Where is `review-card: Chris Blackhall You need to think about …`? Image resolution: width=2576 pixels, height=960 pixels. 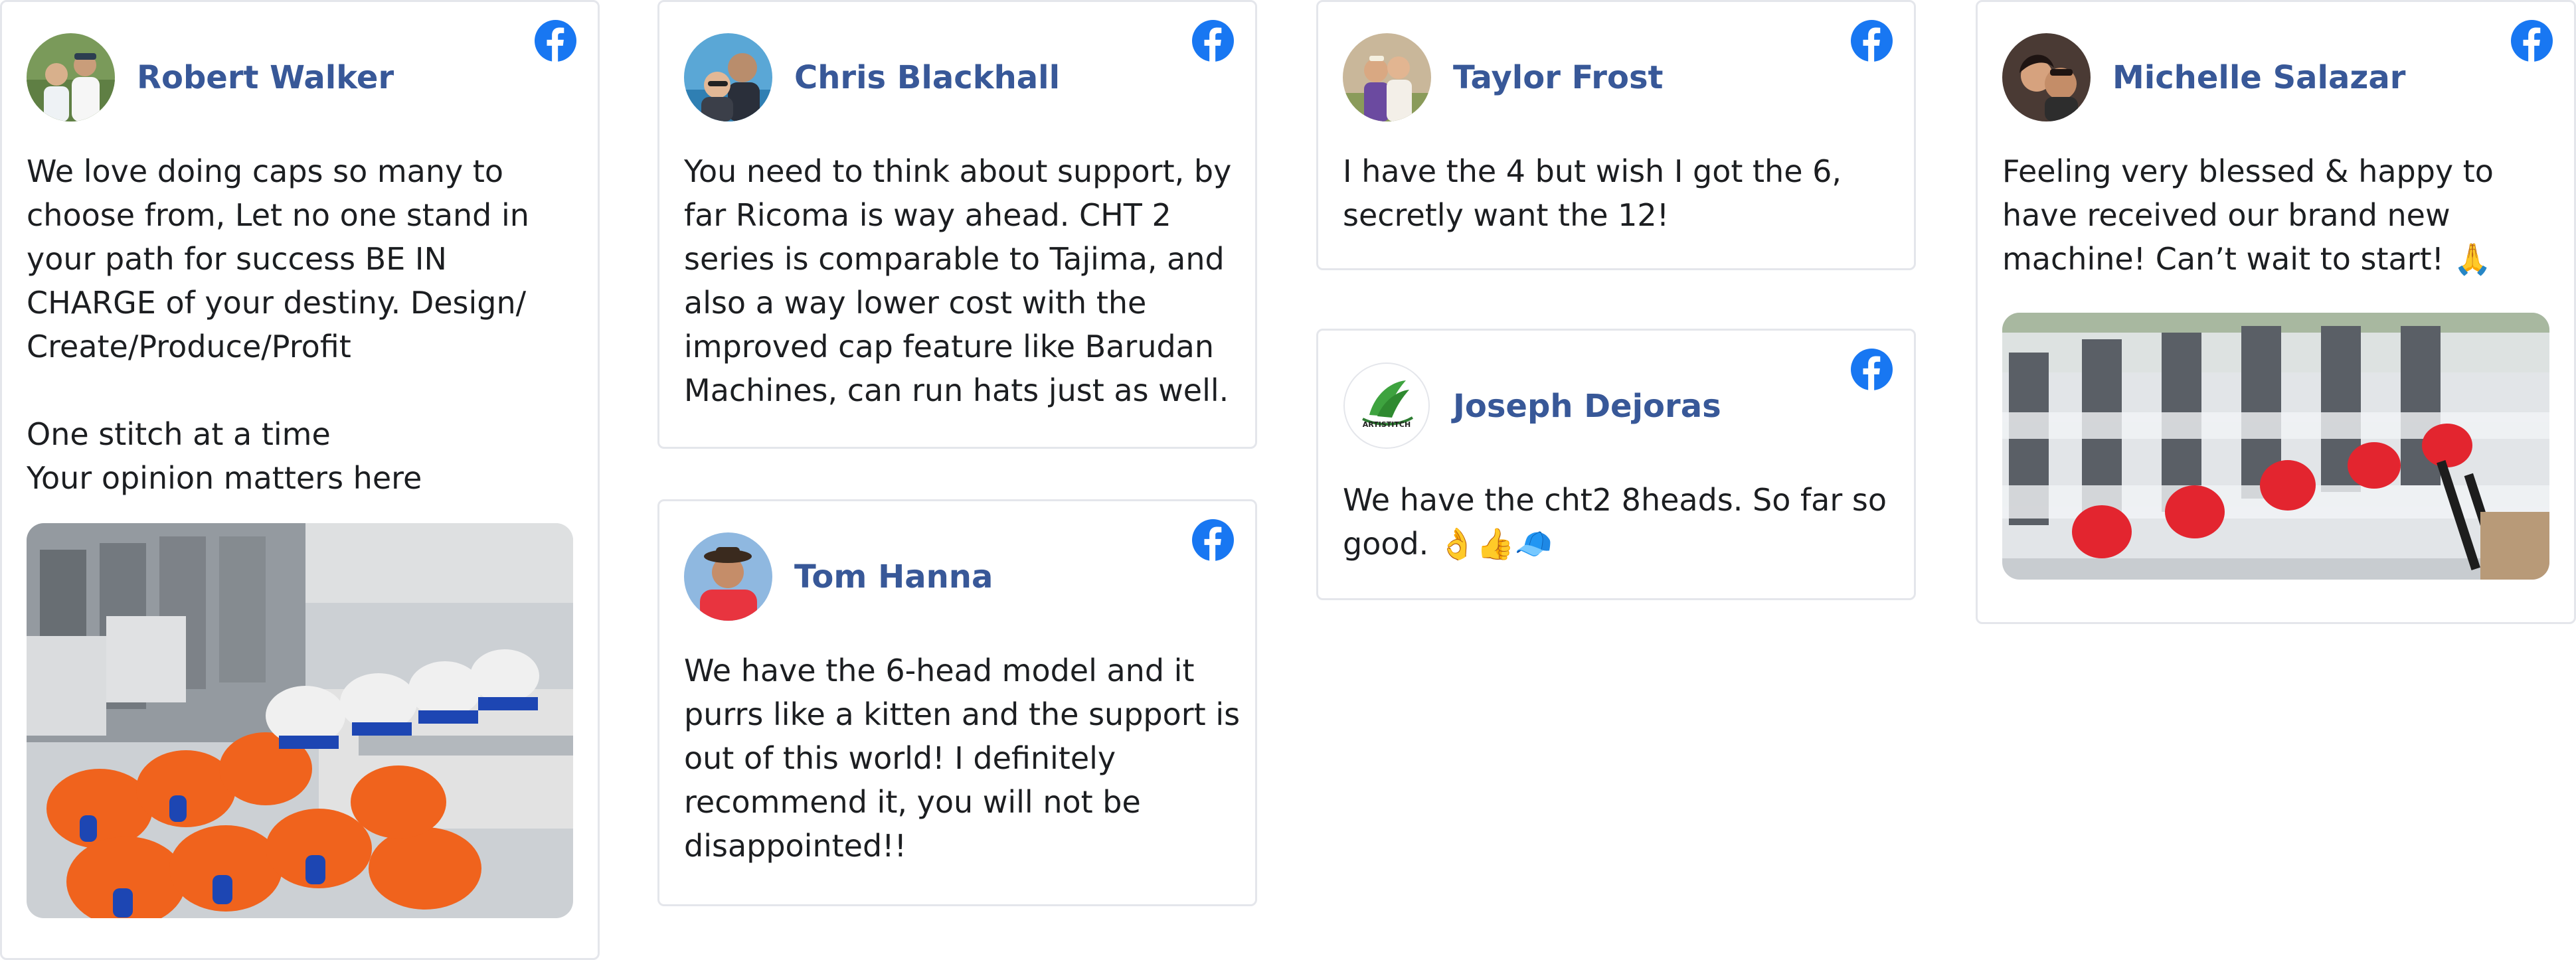
review-card: Chris Blackhall You need to think about … is located at coordinates (957, 225).